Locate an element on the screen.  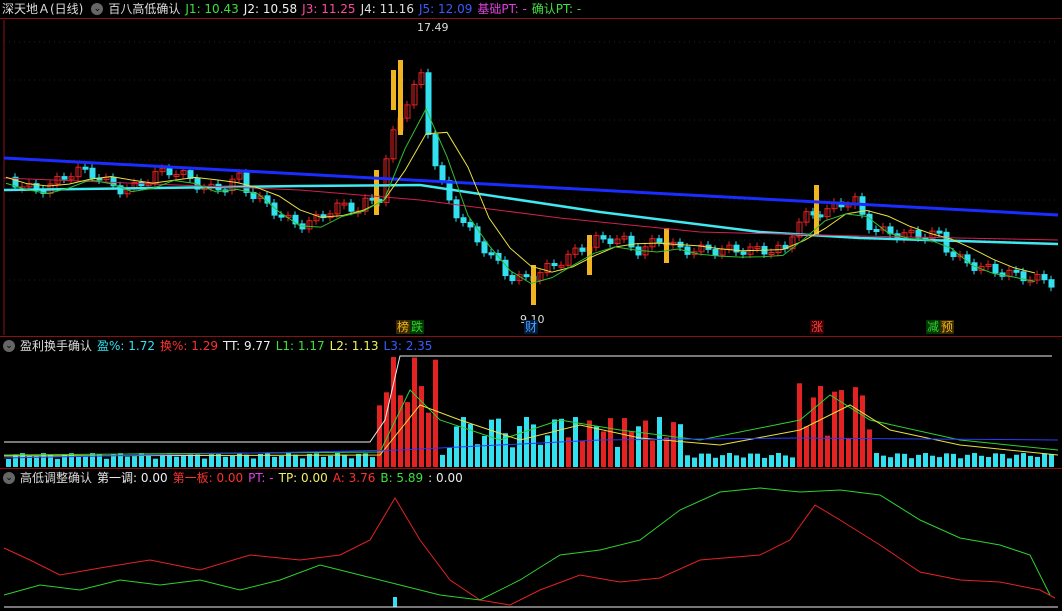
event-tag: 榜 is located at coordinates (403, 327).